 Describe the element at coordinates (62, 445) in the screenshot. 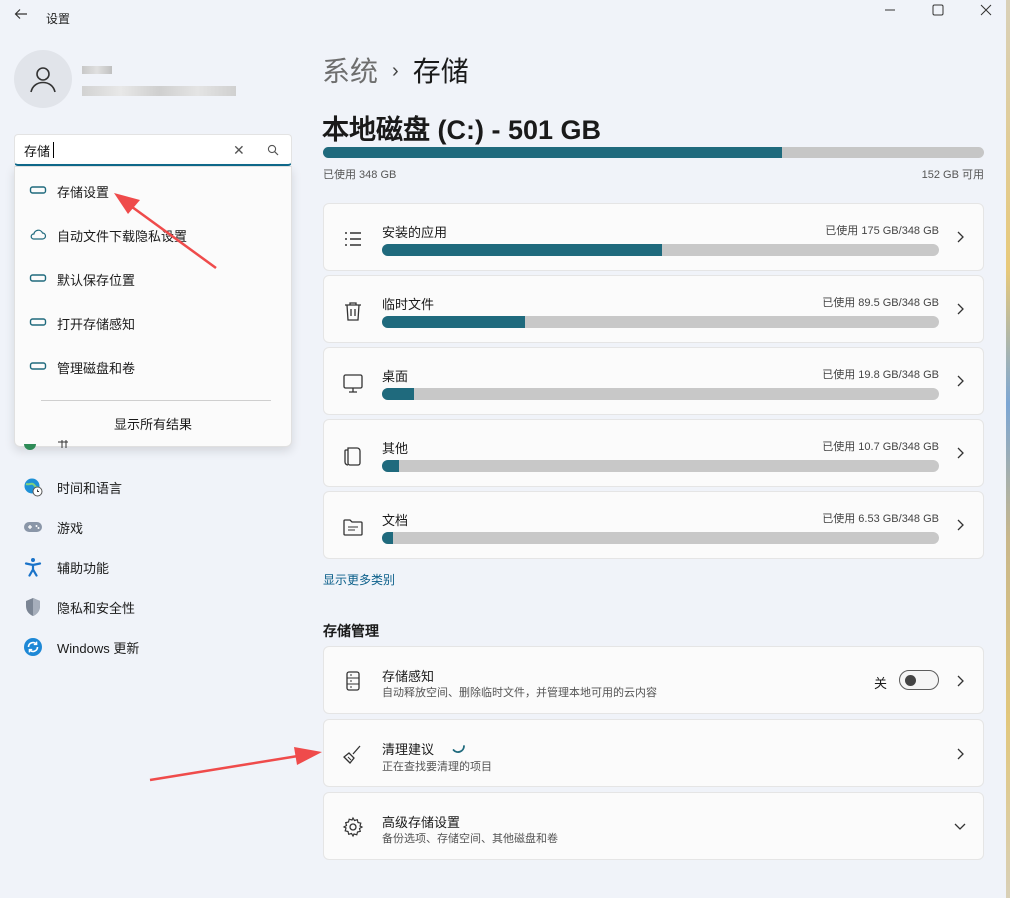

I see `sidebar-item-partial` at that location.